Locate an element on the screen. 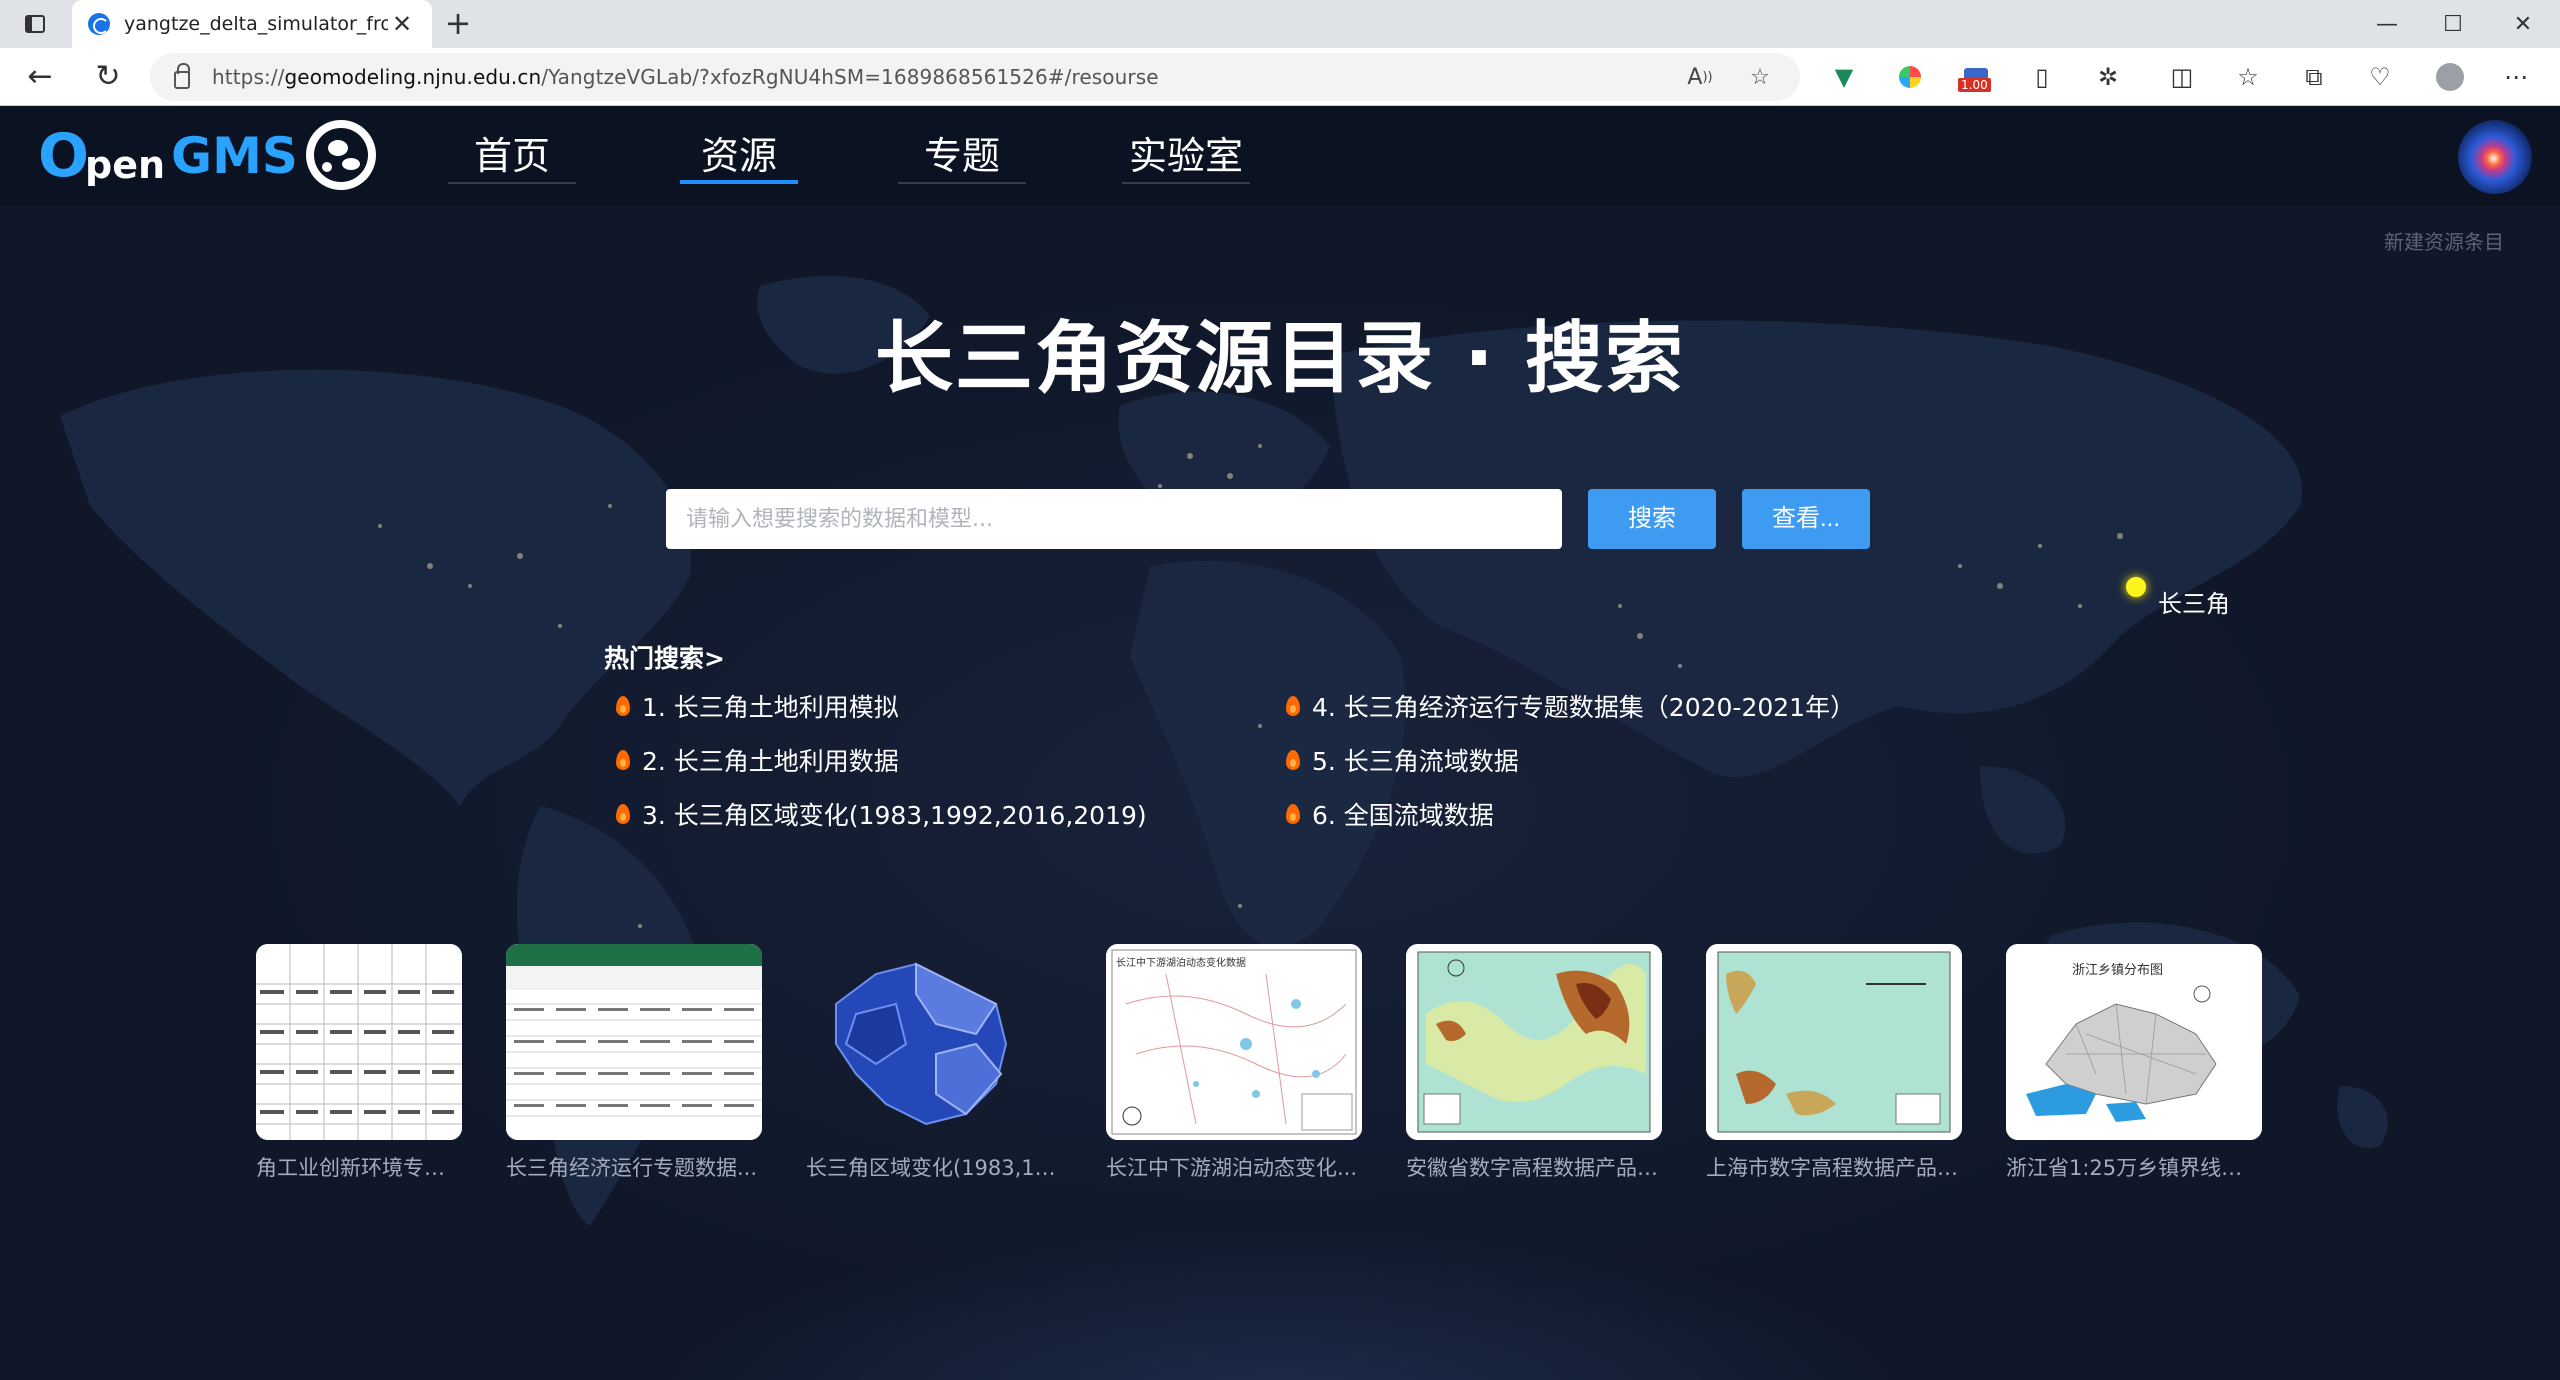  resource-thumbnail: 浙江乡镇分布图 is located at coordinates (2134, 1042).